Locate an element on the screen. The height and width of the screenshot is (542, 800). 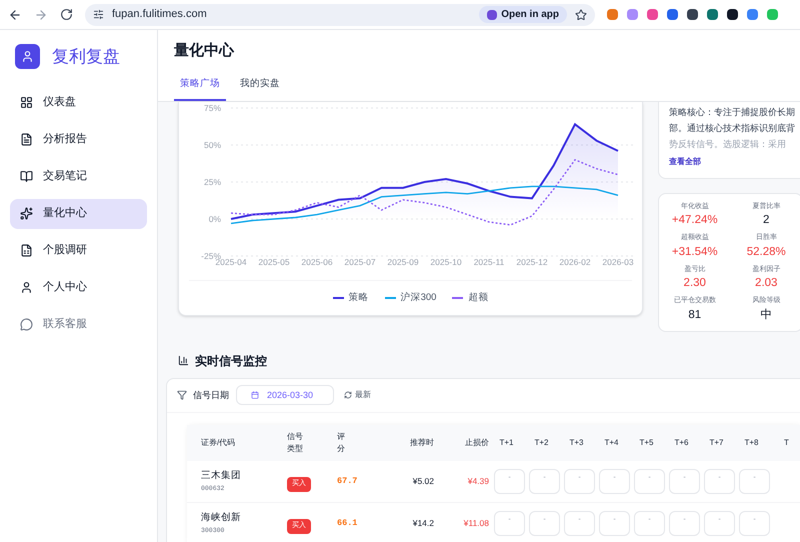
description-text: 部。通过核心技术指标识别底背 is located at coordinates (732, 128).